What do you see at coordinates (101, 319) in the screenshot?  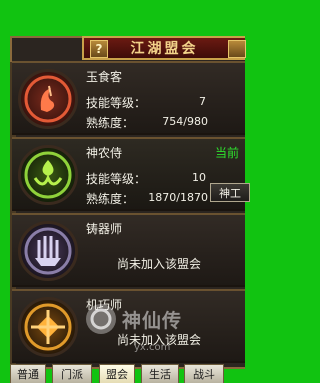 I see `watermark-logo-icon` at bounding box center [101, 319].